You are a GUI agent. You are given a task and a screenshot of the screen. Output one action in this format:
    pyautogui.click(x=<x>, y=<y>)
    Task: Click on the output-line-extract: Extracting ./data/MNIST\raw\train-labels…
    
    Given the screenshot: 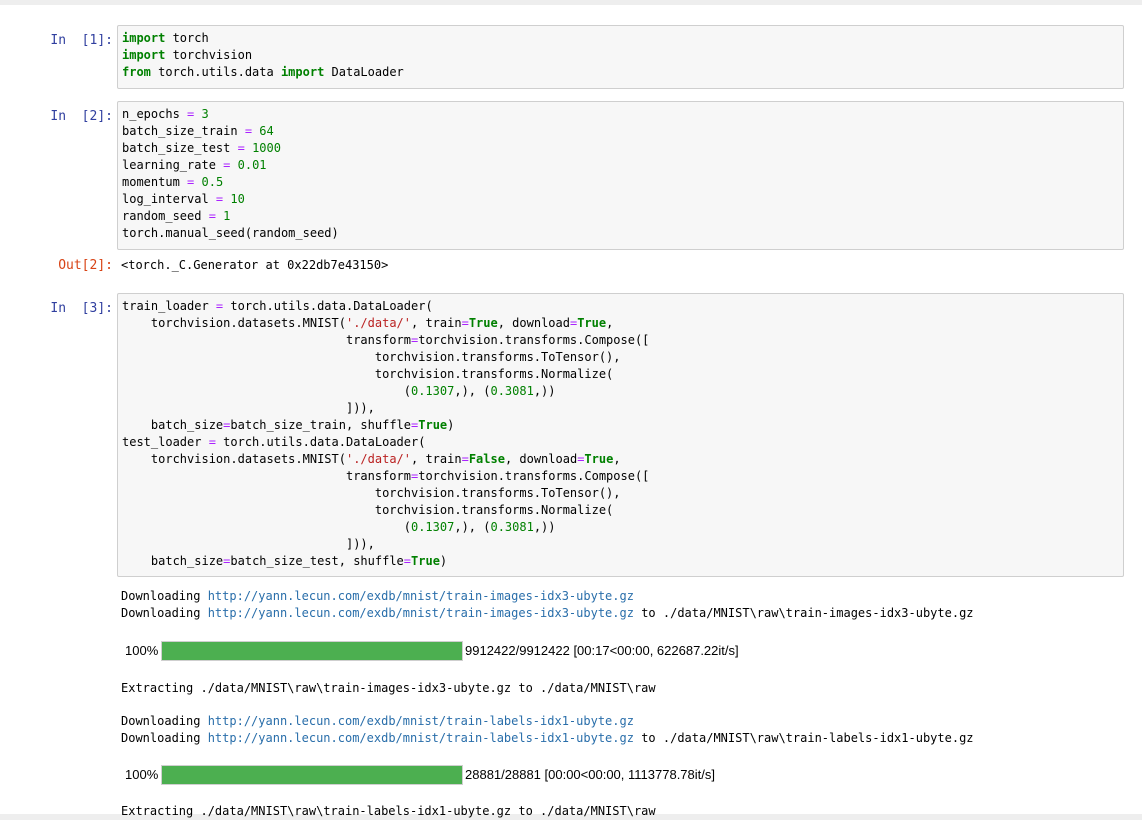 What is the action you would take?
    pyautogui.click(x=388, y=811)
    